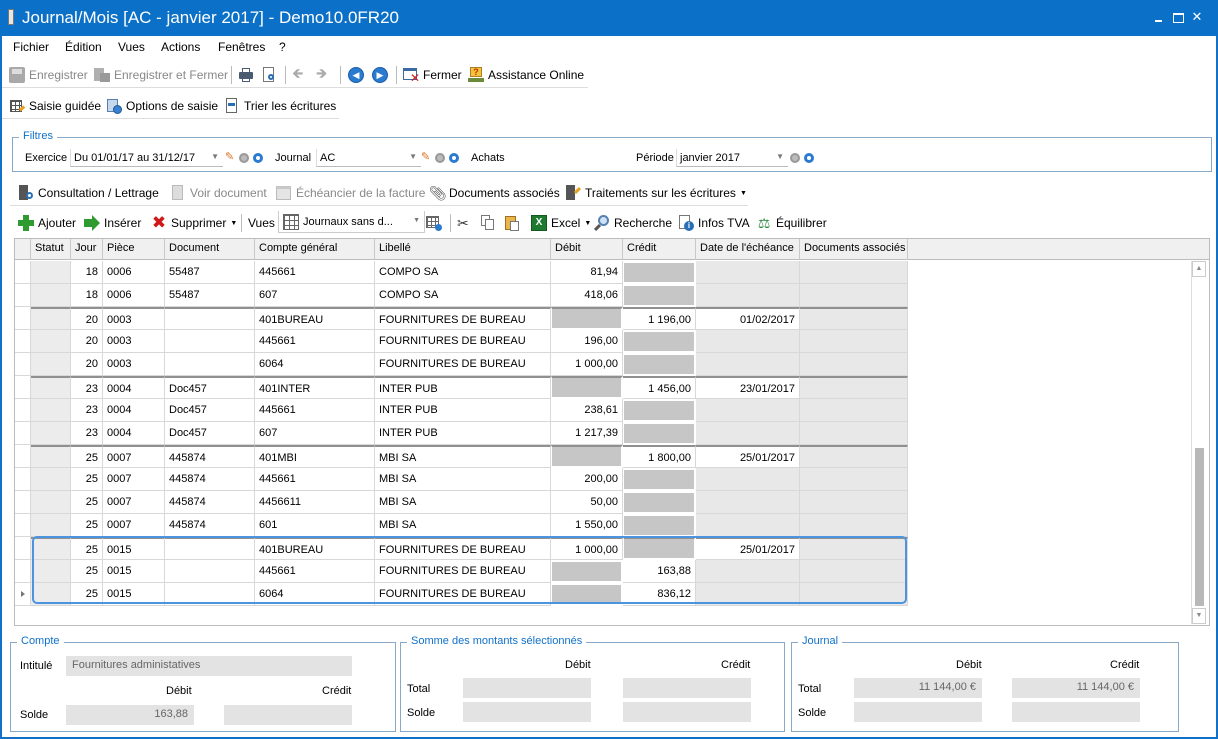 Image resolution: width=1218 pixels, height=739 pixels. I want to click on scrollbar-thumb, so click(1199, 527).